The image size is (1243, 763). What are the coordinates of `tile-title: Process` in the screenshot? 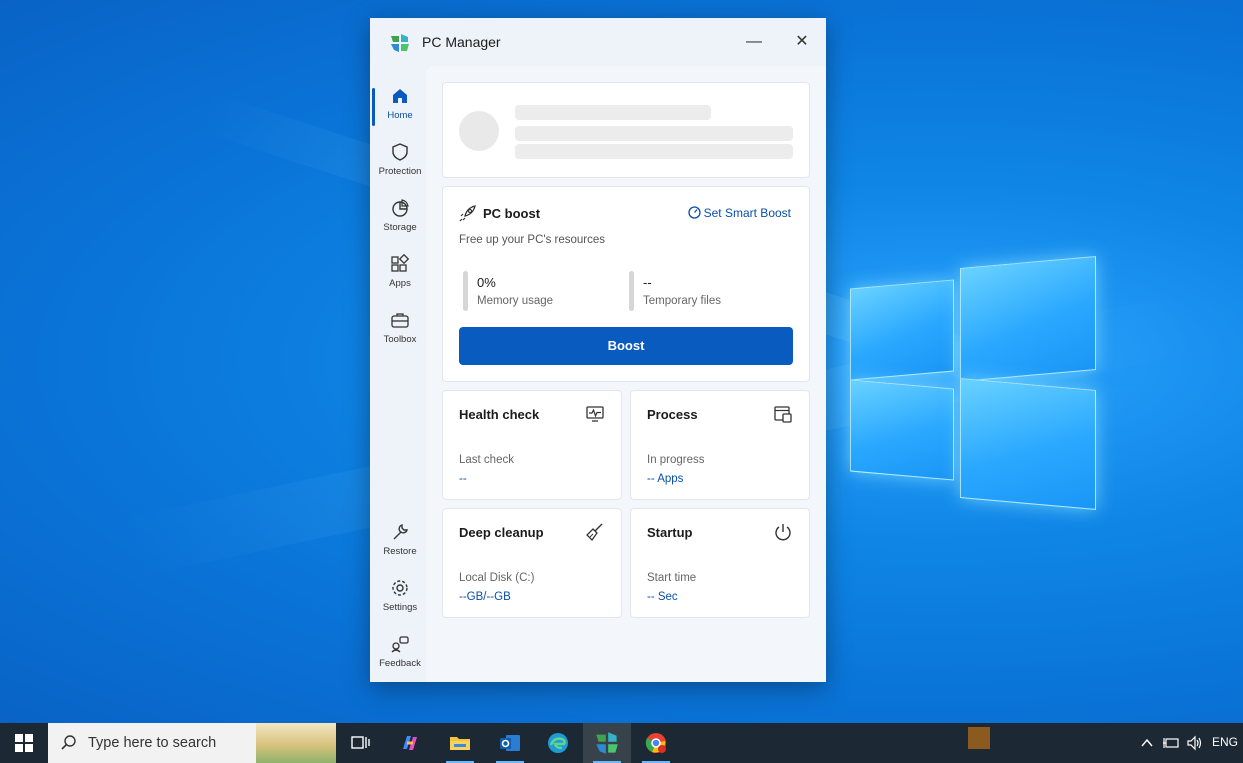 It's located at (672, 414).